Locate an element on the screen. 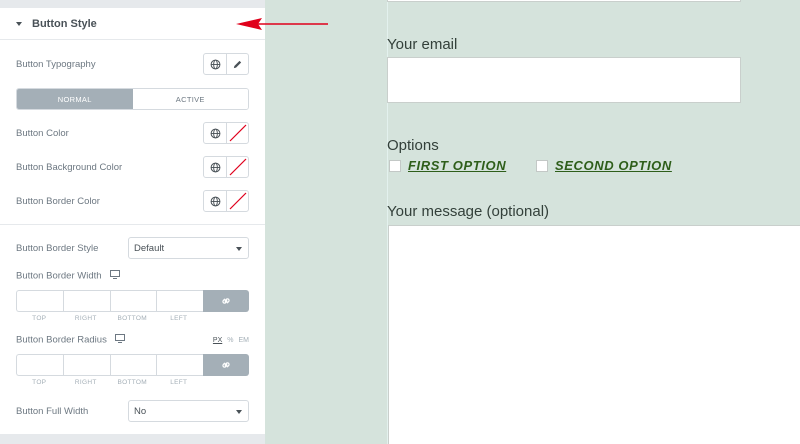 This screenshot has height=444, width=800. border-width-left-input is located at coordinates (180, 301).